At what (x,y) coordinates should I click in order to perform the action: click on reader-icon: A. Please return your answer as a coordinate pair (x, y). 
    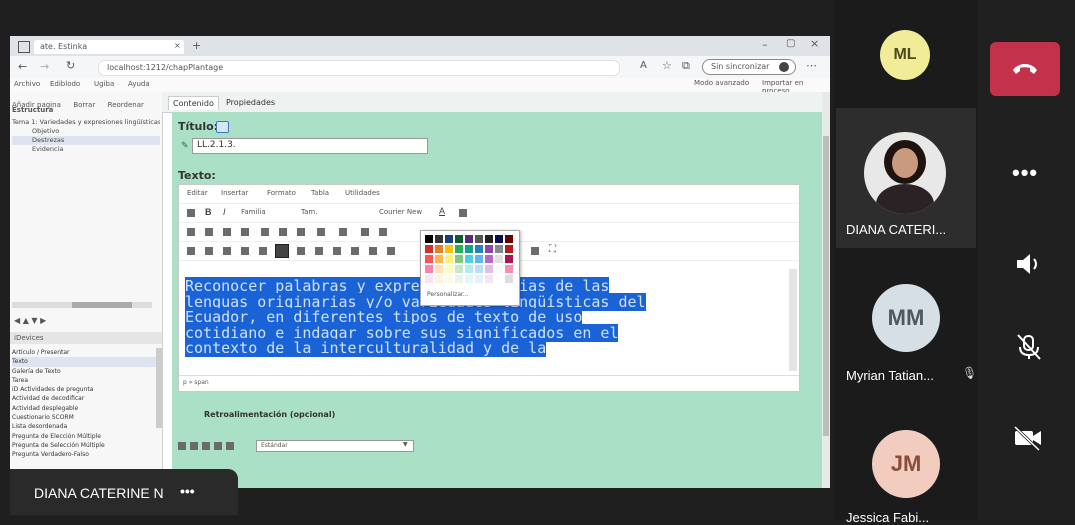
    Looking at the image, I should click on (643, 65).